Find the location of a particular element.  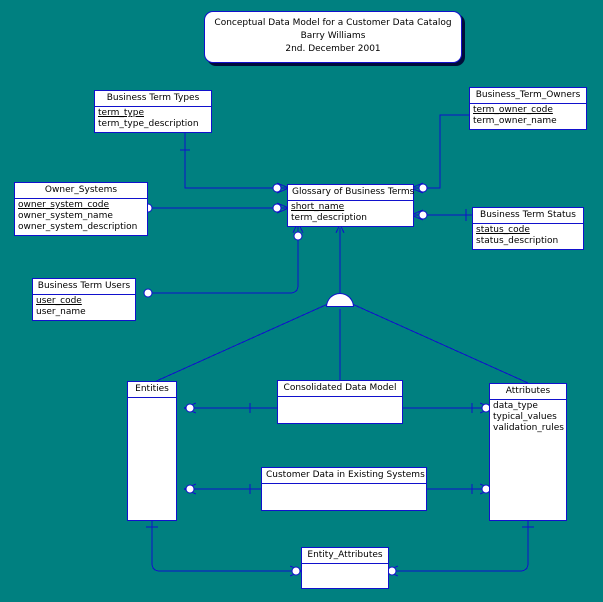

entity-attribute-list: term_owner_code term_owner_name is located at coordinates (528, 116).